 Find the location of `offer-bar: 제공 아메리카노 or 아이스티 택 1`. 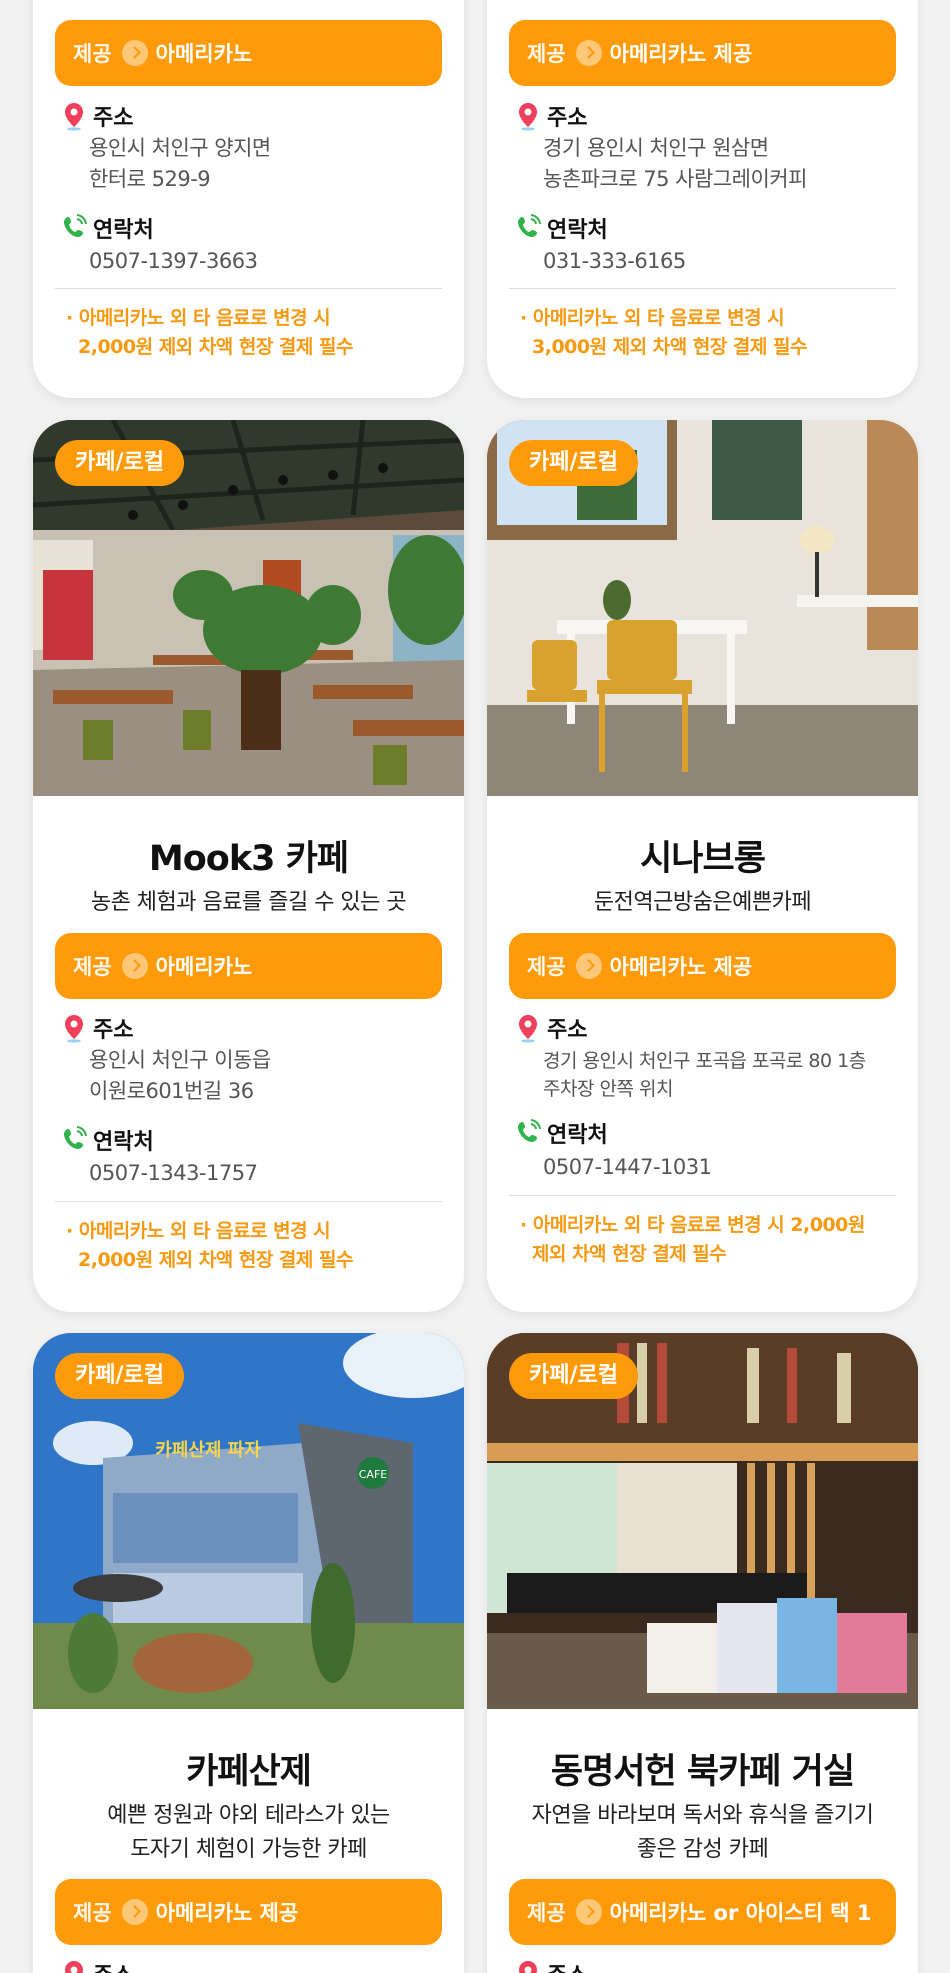

offer-bar: 제공 아메리카노 or 아이스티 택 1 is located at coordinates (702, 1912).